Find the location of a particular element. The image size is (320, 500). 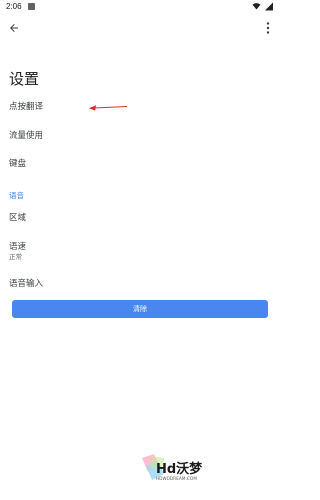

status-time: 2:06 is located at coordinates (14, 6).